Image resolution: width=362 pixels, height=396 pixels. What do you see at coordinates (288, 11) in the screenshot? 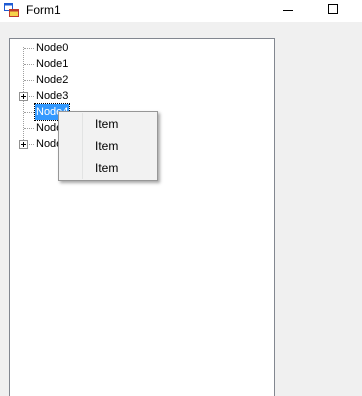
I see `minimize-button` at bounding box center [288, 11].